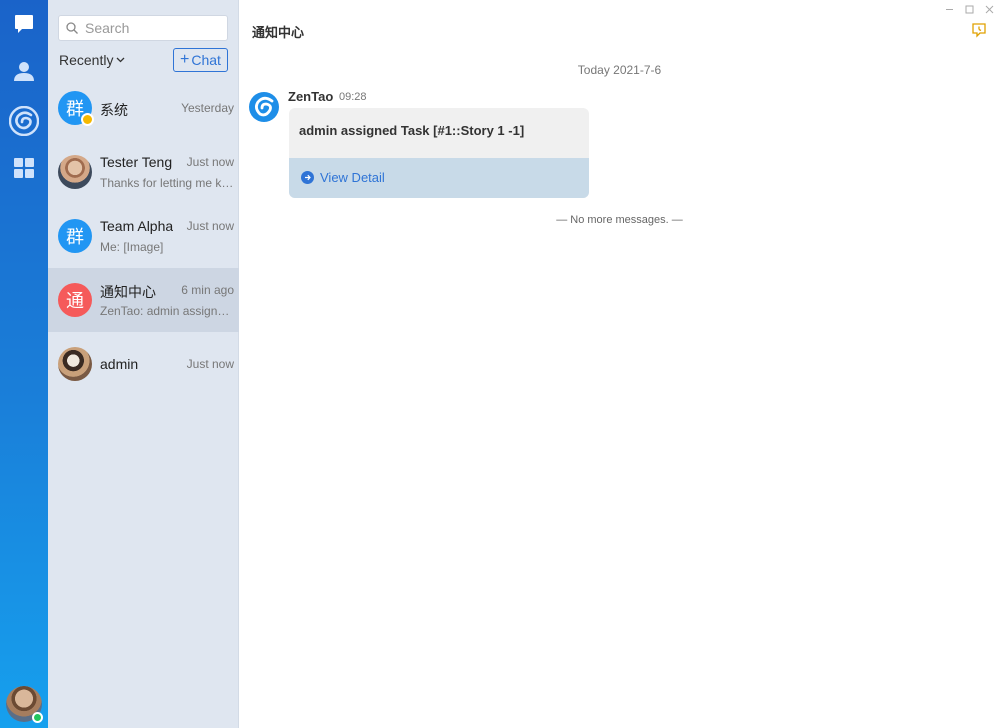 The image size is (1000, 728). Describe the element at coordinates (185, 59) in the screenshot. I see `plus-icon: +` at that location.